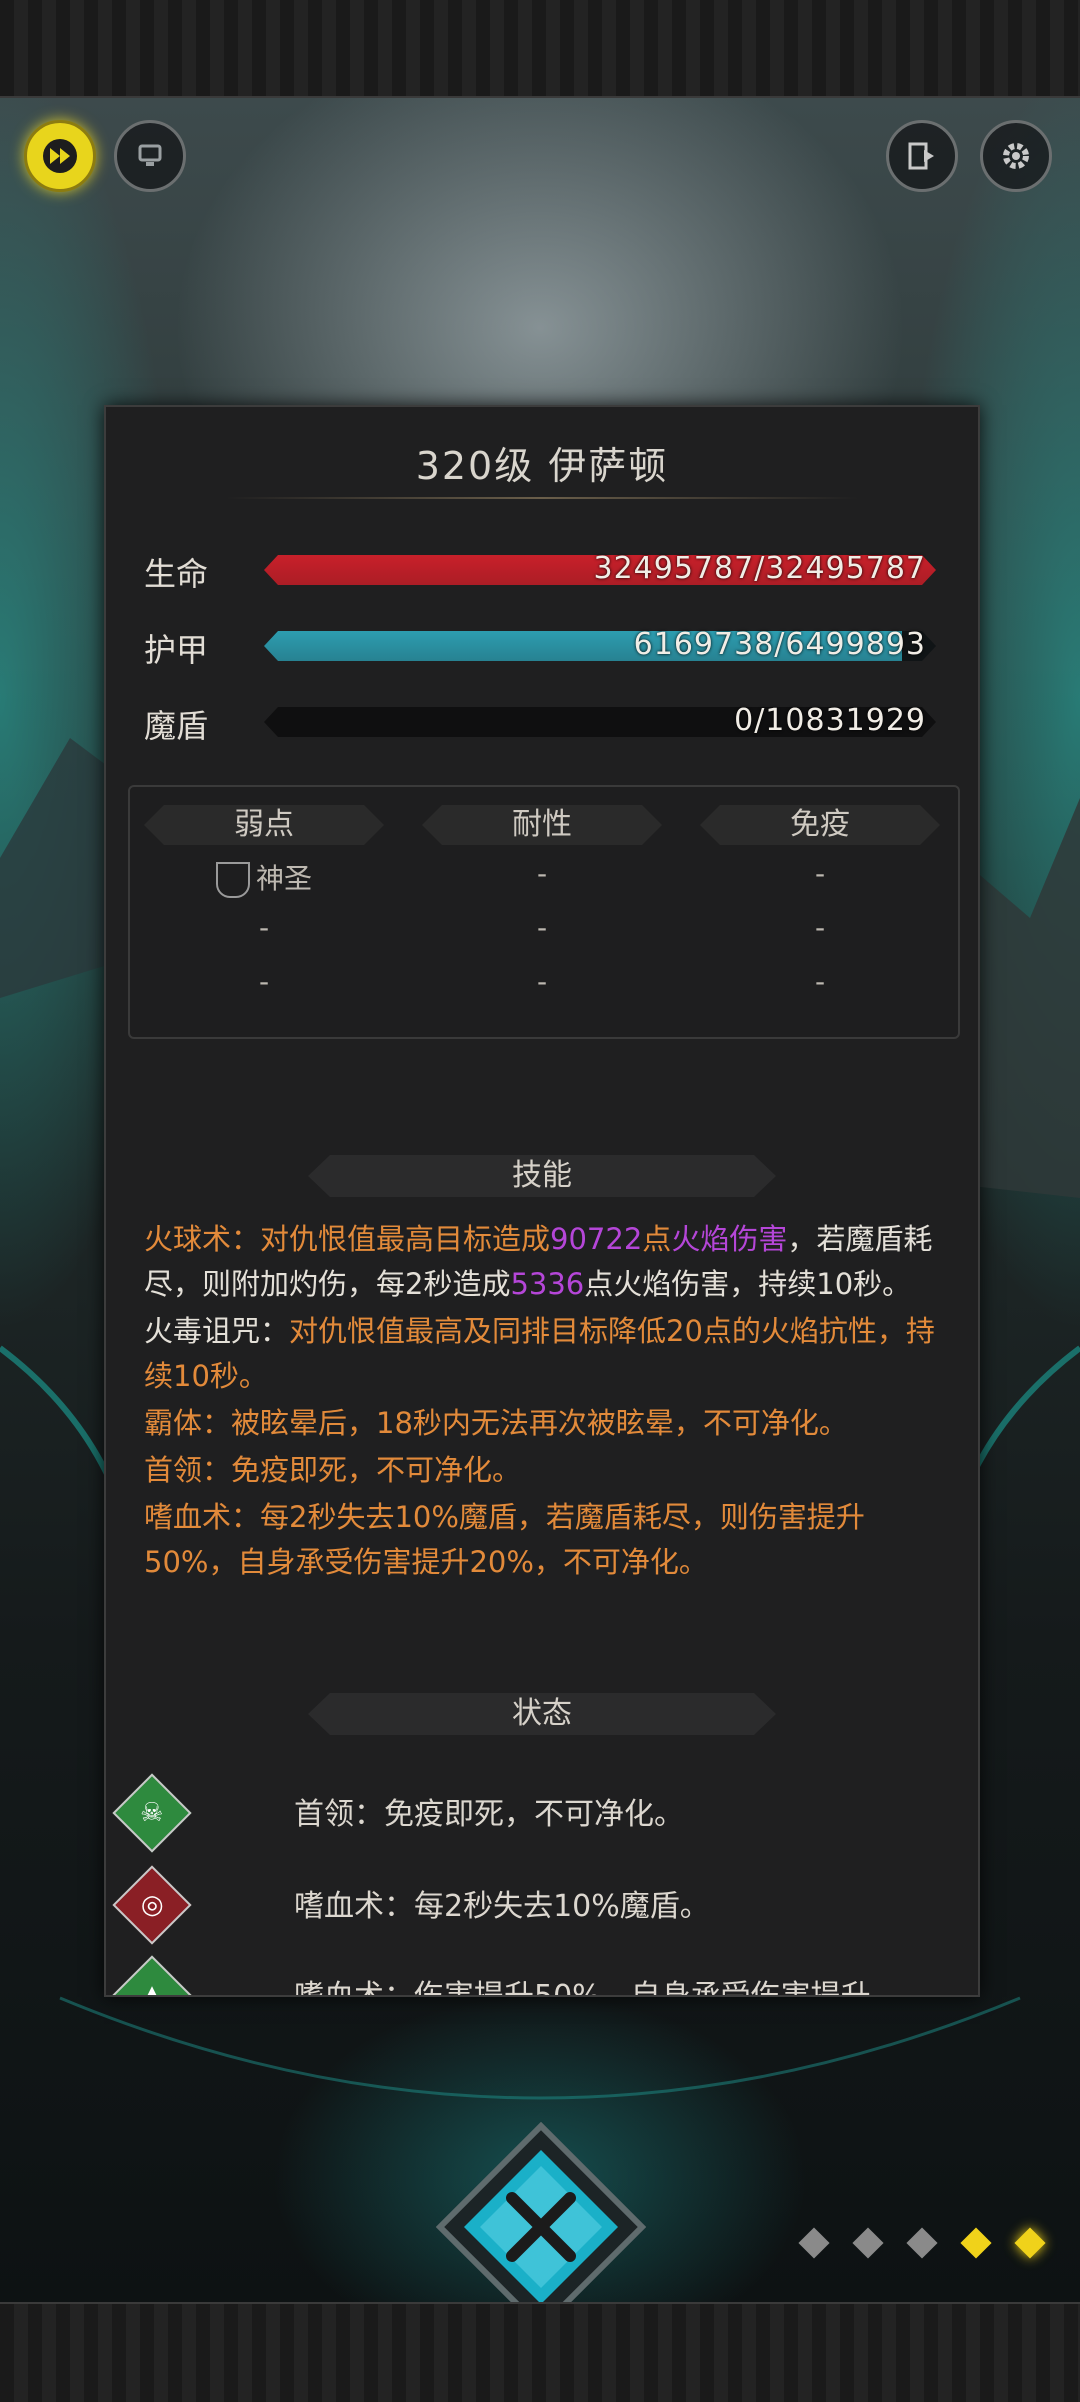 The height and width of the screenshot is (2402, 1080). I want to click on close-button, so click(541, 2227).